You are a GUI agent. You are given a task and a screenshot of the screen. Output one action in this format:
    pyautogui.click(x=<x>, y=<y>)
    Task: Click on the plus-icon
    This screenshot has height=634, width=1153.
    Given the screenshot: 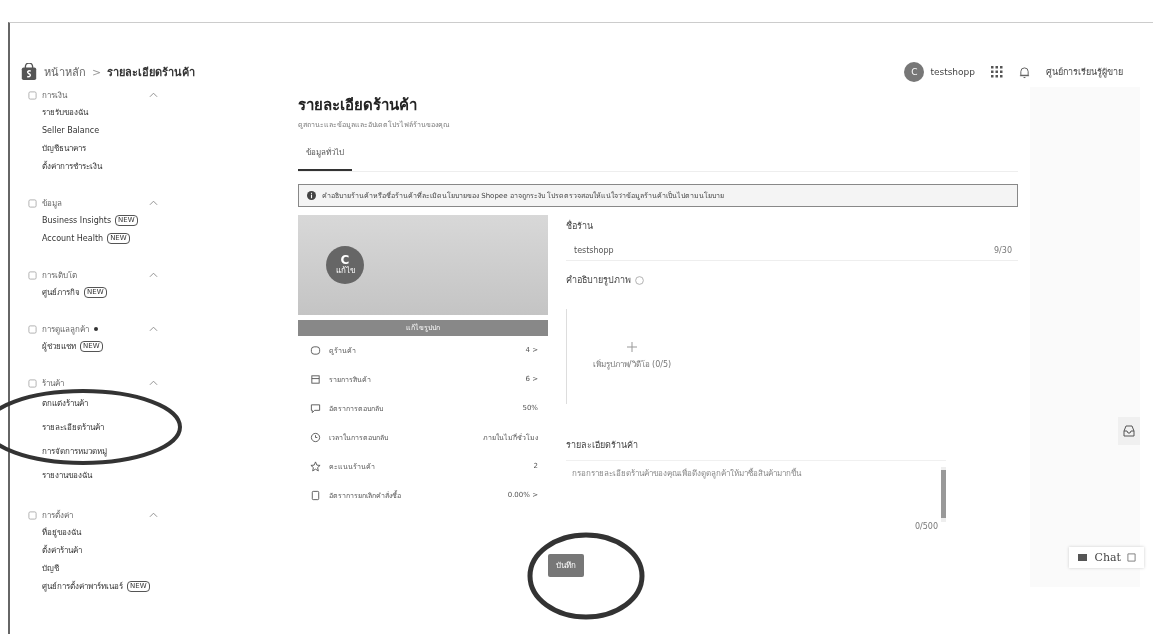 What is the action you would take?
    pyautogui.click(x=632, y=347)
    